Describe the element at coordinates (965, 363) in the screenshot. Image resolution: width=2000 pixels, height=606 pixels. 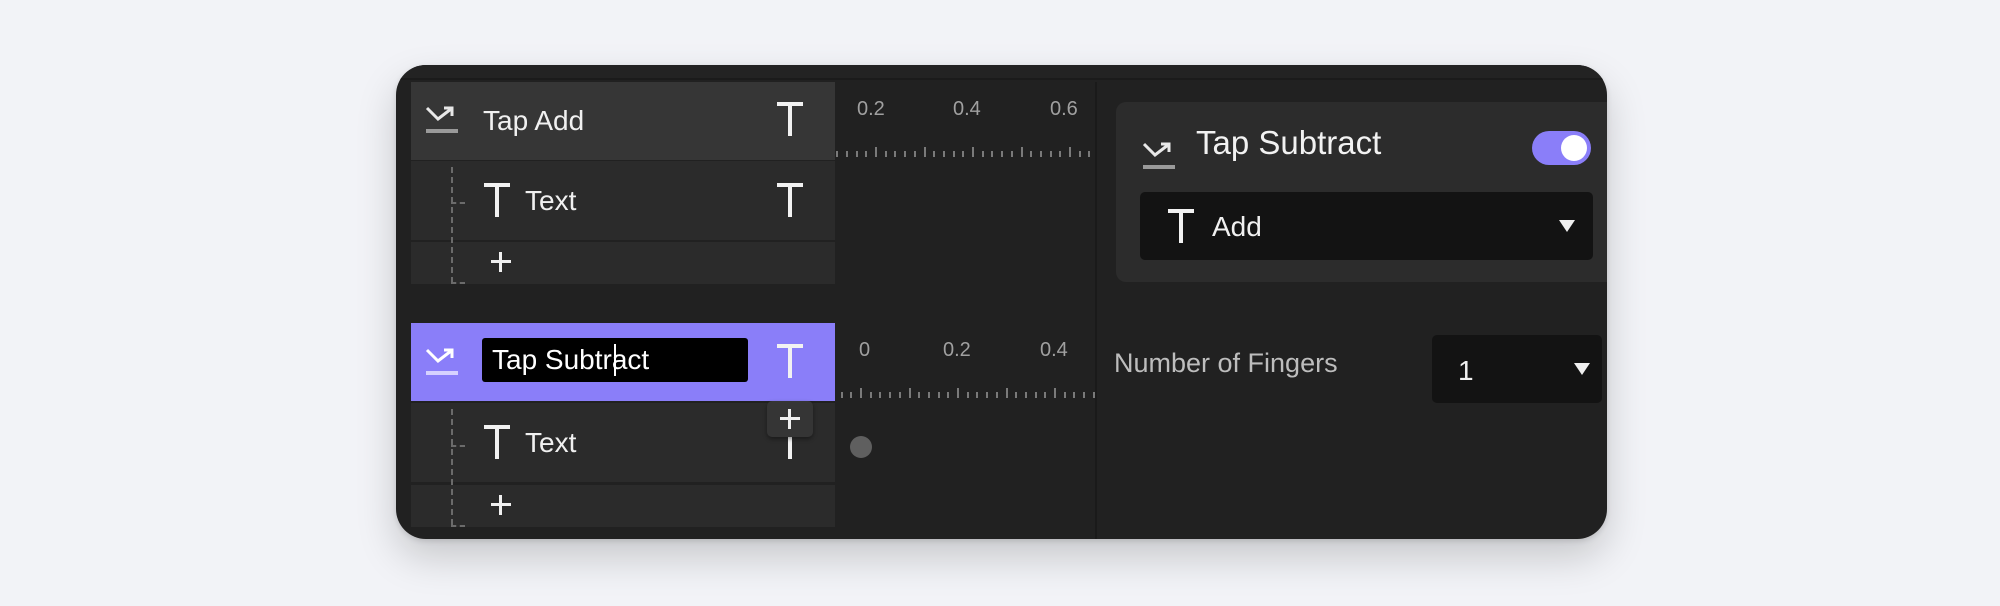
I see `timeline-ruler: 0 0.2 0.4` at that location.